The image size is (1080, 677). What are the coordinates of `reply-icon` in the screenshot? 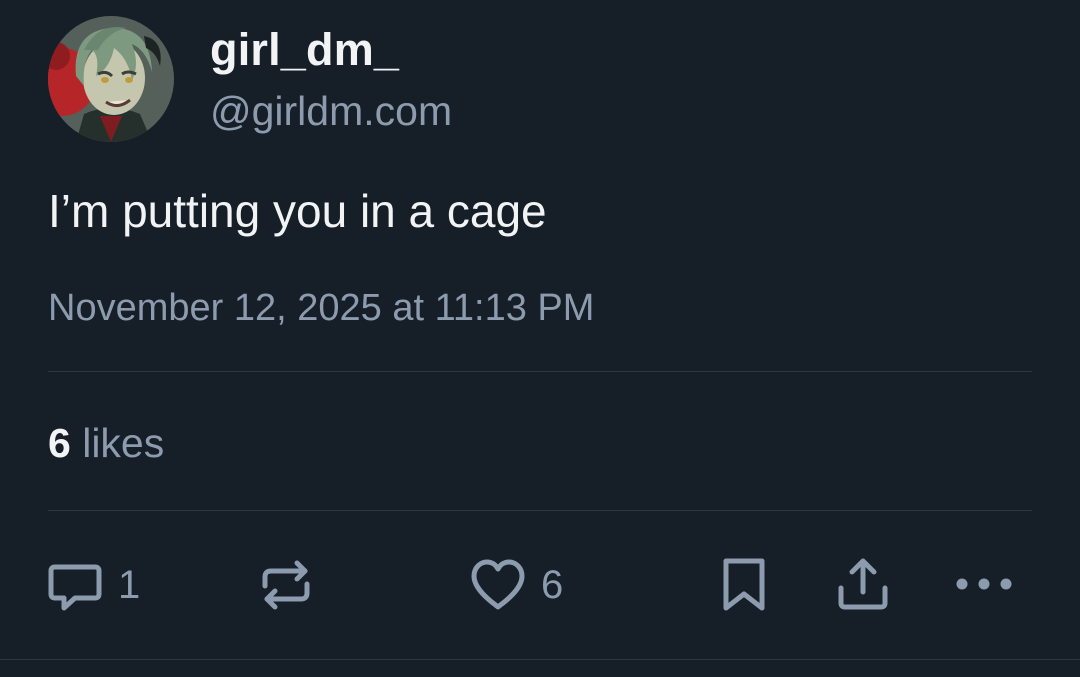 It's located at (75, 587).